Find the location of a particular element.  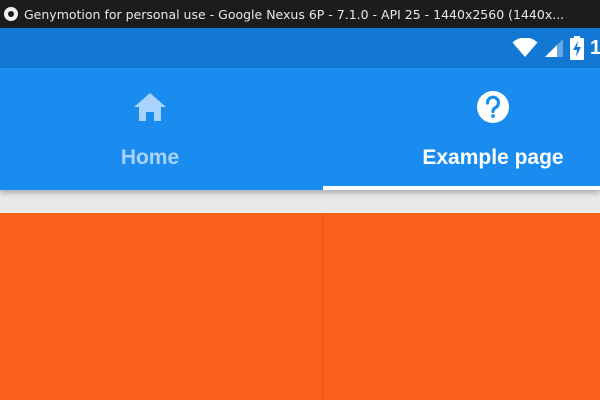

android-status-bar: 1 is located at coordinates (300, 48).